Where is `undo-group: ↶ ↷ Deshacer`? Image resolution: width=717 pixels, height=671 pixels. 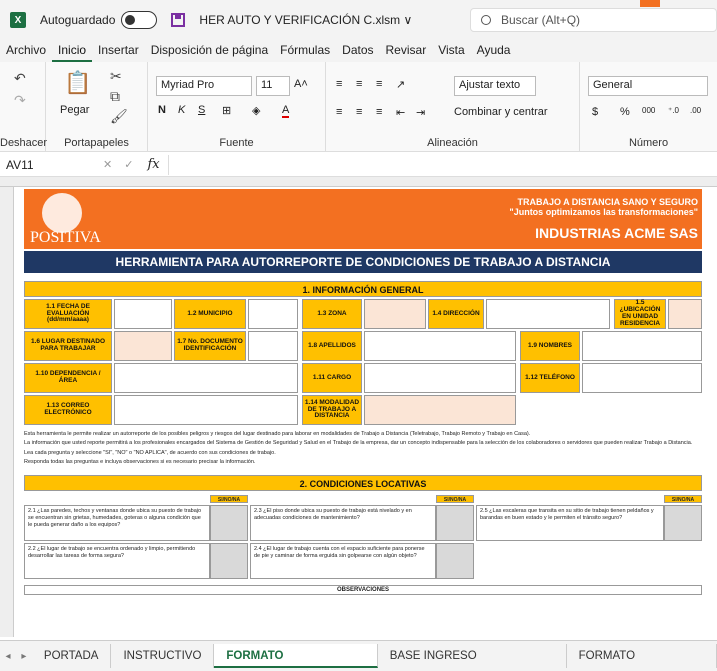 undo-group: ↶ ↷ Deshacer is located at coordinates (23, 107).